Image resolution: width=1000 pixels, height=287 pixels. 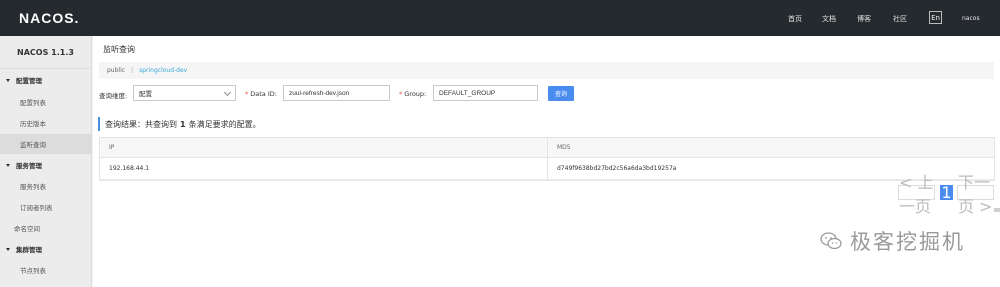 What do you see at coordinates (46, 165) in the screenshot?
I see `sidebar-group-service: 服务管理` at bounding box center [46, 165].